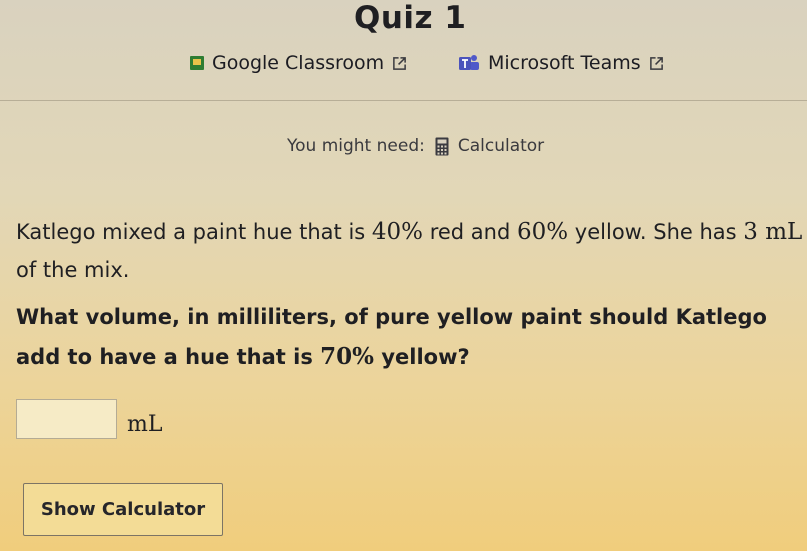 This screenshot has width=807, height=551. I want to click on question-text: red and, so click(470, 232).